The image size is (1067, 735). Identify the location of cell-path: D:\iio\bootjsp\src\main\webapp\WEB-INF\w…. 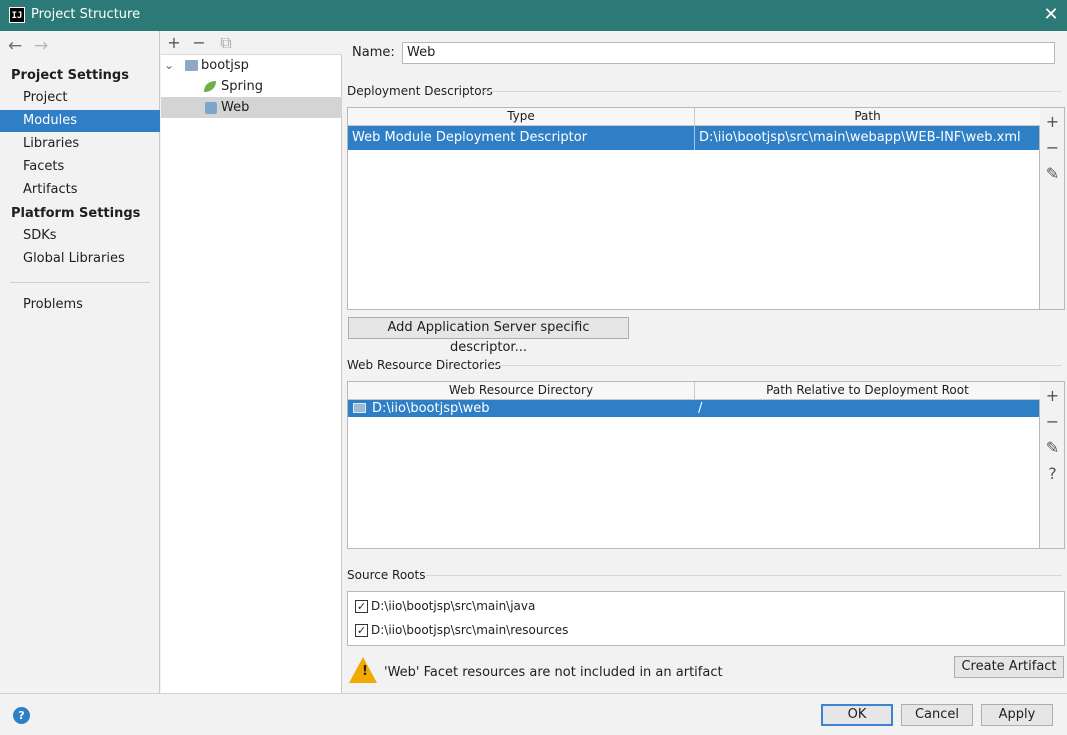
(866, 138).